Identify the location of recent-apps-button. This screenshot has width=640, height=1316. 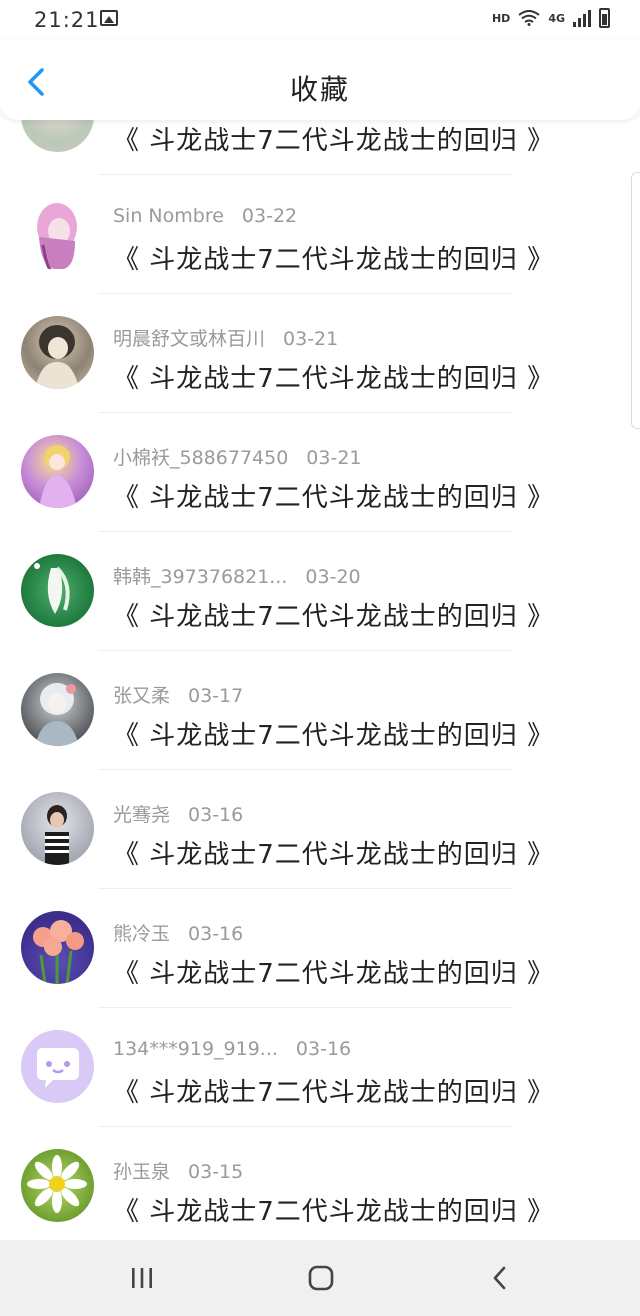
(142, 1278).